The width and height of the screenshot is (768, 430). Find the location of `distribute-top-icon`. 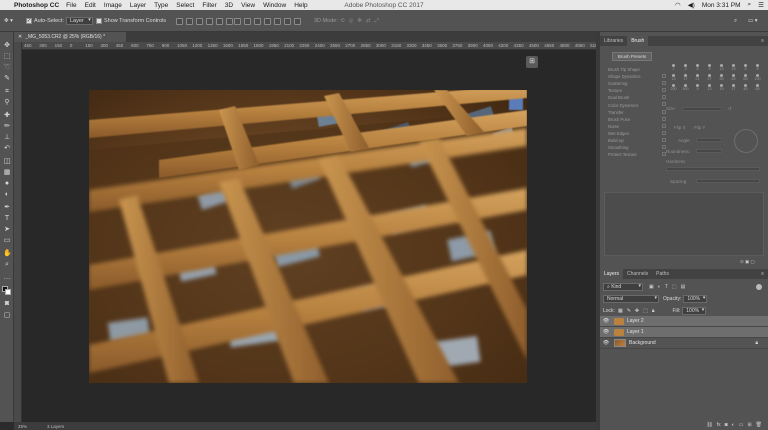

distribute-top-icon is located at coordinates (237, 21).